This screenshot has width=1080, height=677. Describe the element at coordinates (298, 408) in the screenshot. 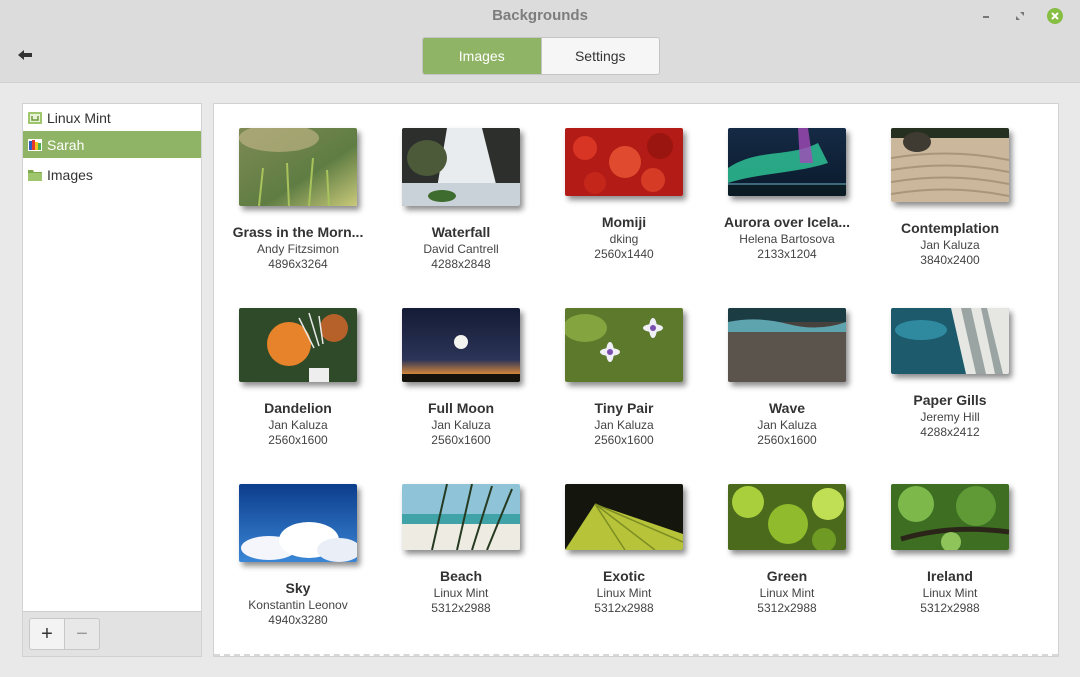

I see `wallpaper-title: Dandelion` at that location.